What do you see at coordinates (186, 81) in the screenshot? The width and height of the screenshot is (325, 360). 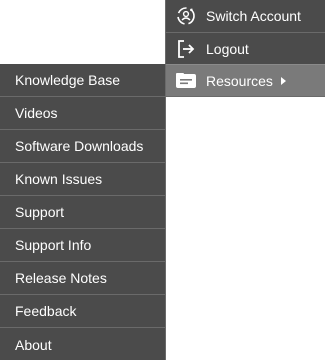 I see `resources-icon` at bounding box center [186, 81].